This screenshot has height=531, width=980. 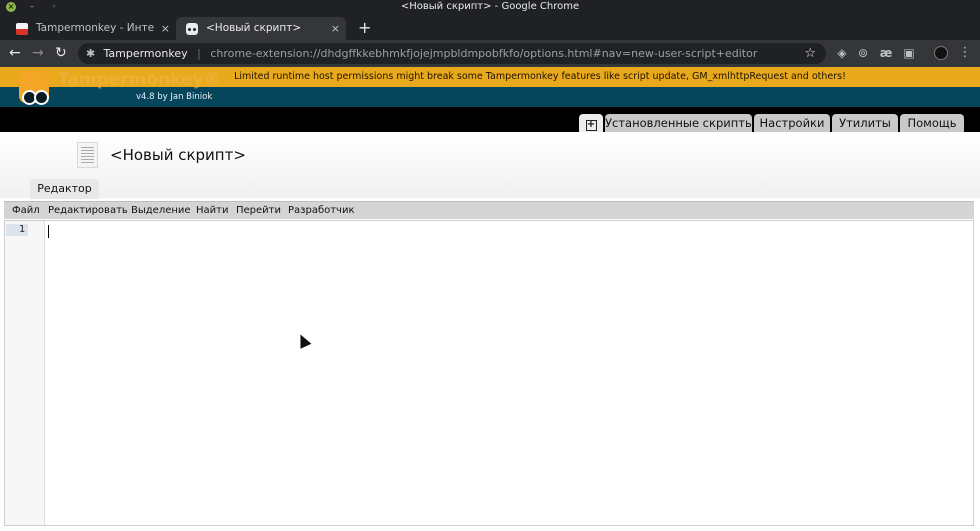 What do you see at coordinates (161, 210) in the screenshot?
I see `menu-selection: Выделение` at bounding box center [161, 210].